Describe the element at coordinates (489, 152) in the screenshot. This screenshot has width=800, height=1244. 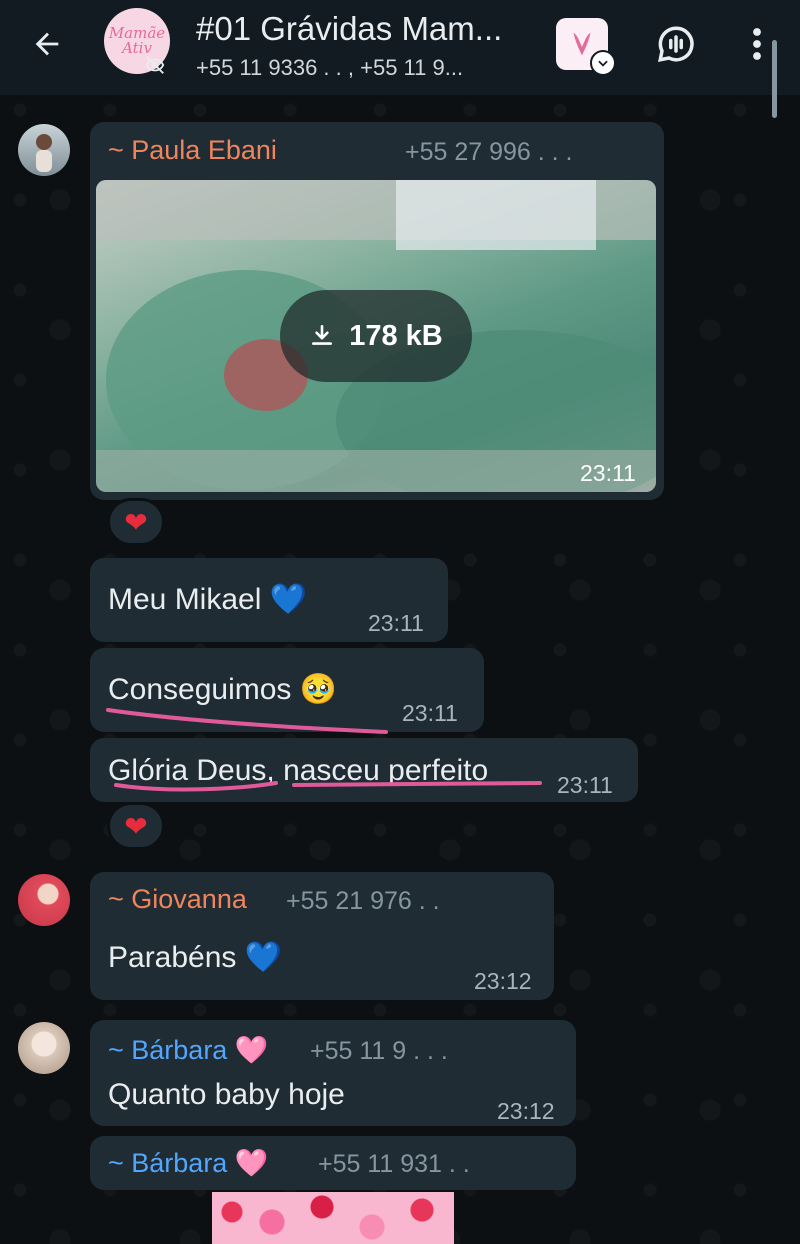
I see `sender-phone: +55 27 996 . . .` at that location.